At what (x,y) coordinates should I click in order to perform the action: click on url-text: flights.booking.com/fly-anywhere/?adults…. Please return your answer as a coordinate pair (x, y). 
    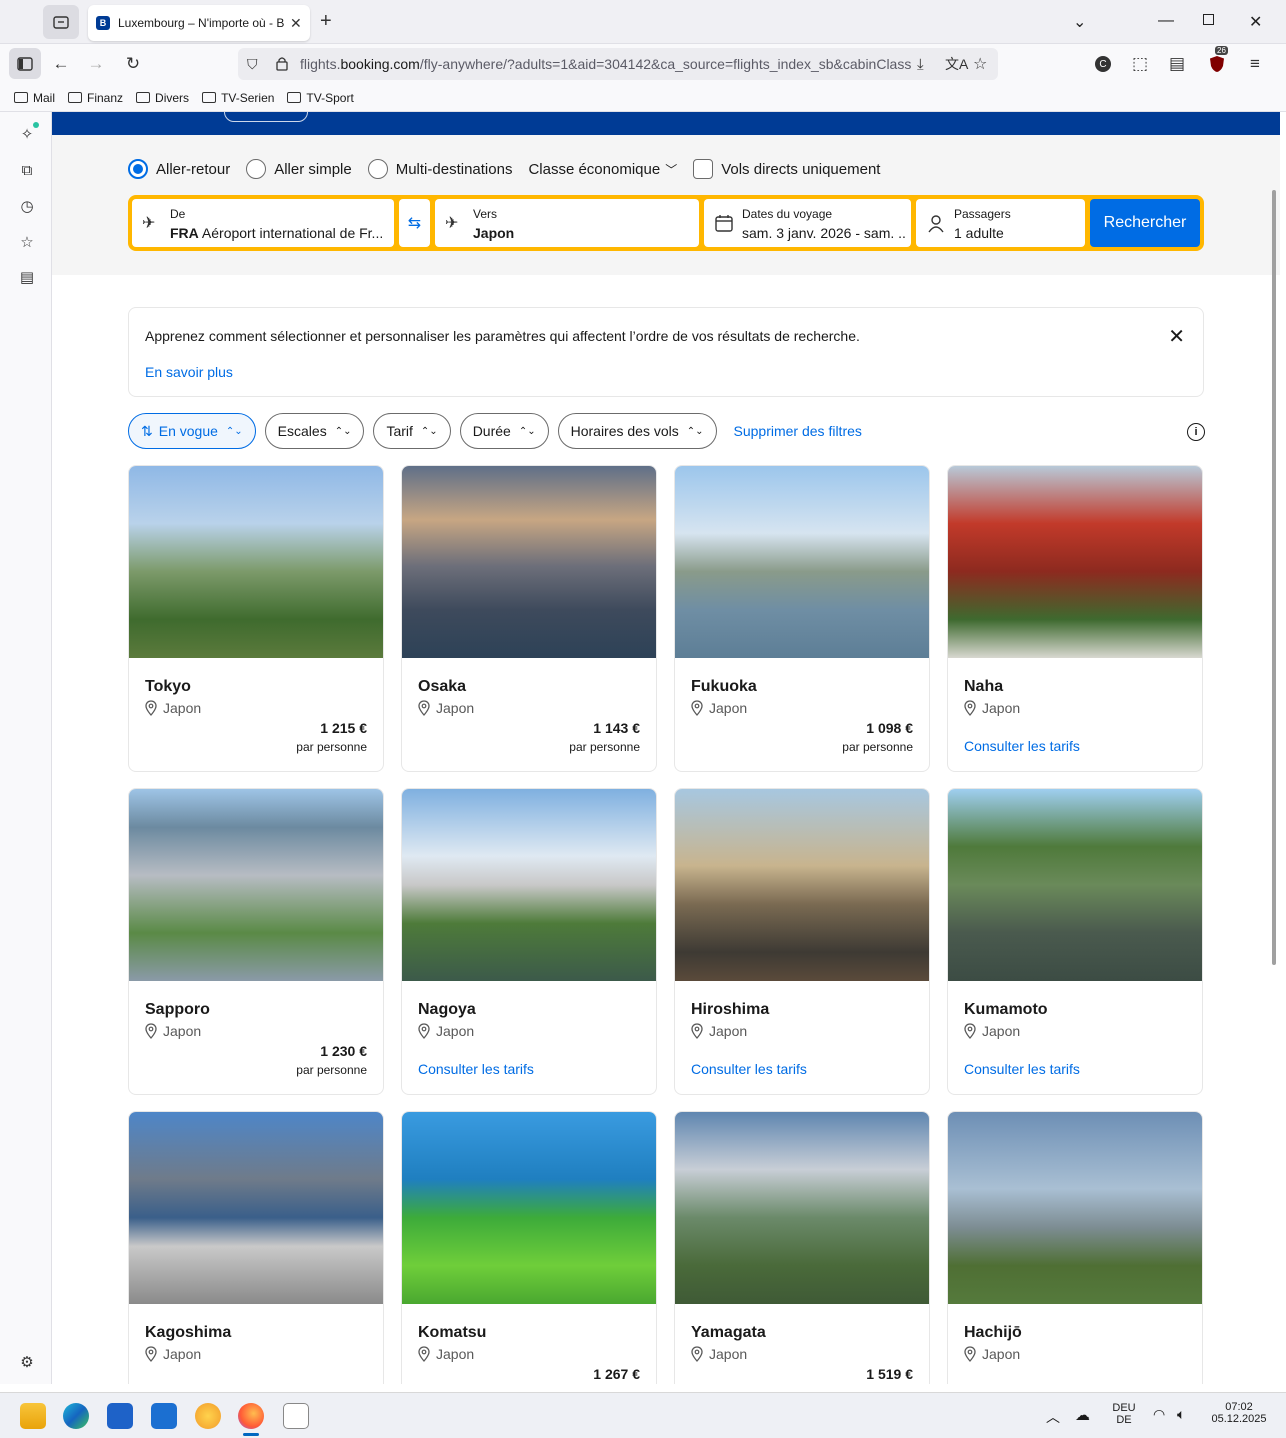
    Looking at the image, I should click on (606, 64).